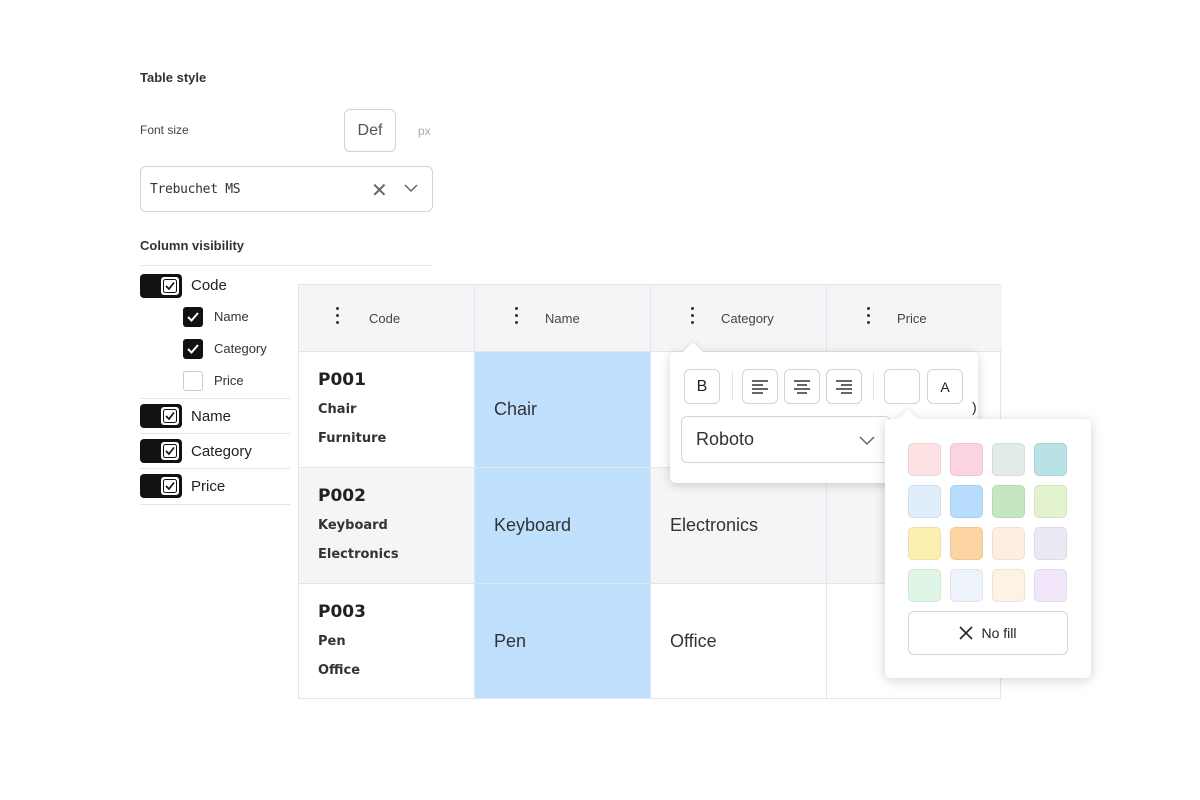  What do you see at coordinates (693, 641) in the screenshot?
I see `category-value: Office` at bounding box center [693, 641].